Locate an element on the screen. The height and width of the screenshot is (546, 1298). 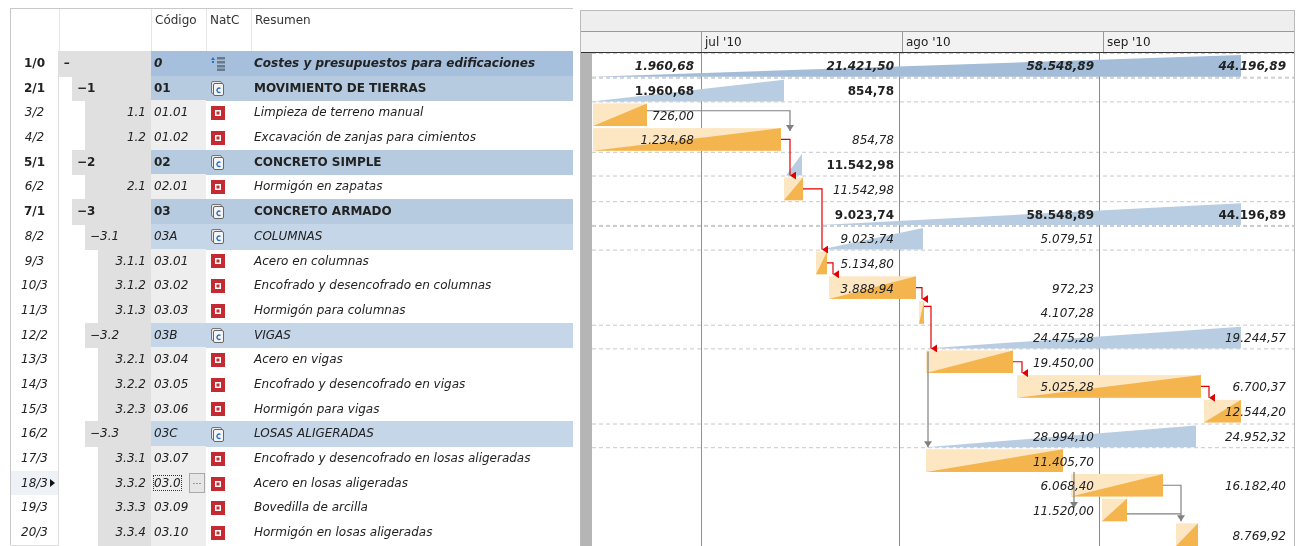
amount-label: 19.450,00 is located at coordinates (1063, 362).